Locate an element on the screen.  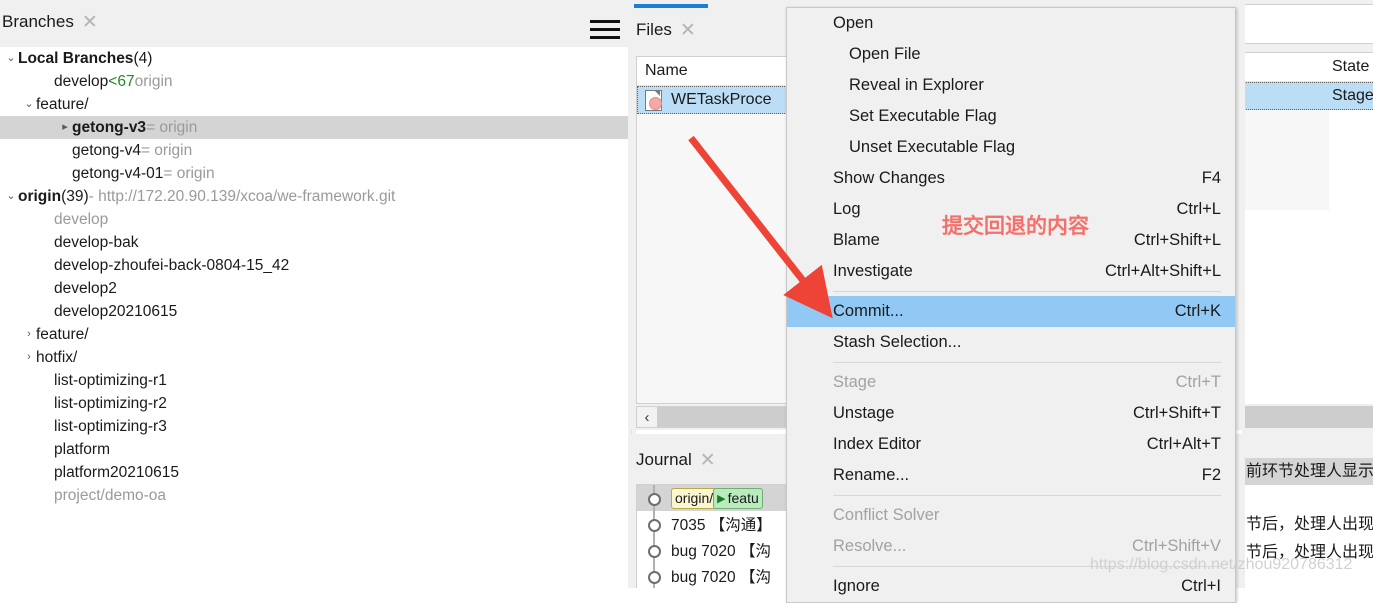
branch-name: project/demo-oa is located at coordinates (110, 495).